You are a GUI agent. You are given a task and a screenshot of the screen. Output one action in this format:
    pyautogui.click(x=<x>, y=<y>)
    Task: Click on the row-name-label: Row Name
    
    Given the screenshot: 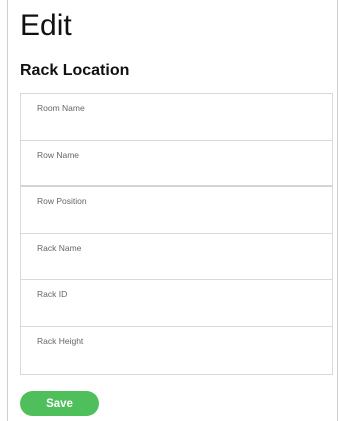 What is the action you would take?
    pyautogui.click(x=58, y=154)
    